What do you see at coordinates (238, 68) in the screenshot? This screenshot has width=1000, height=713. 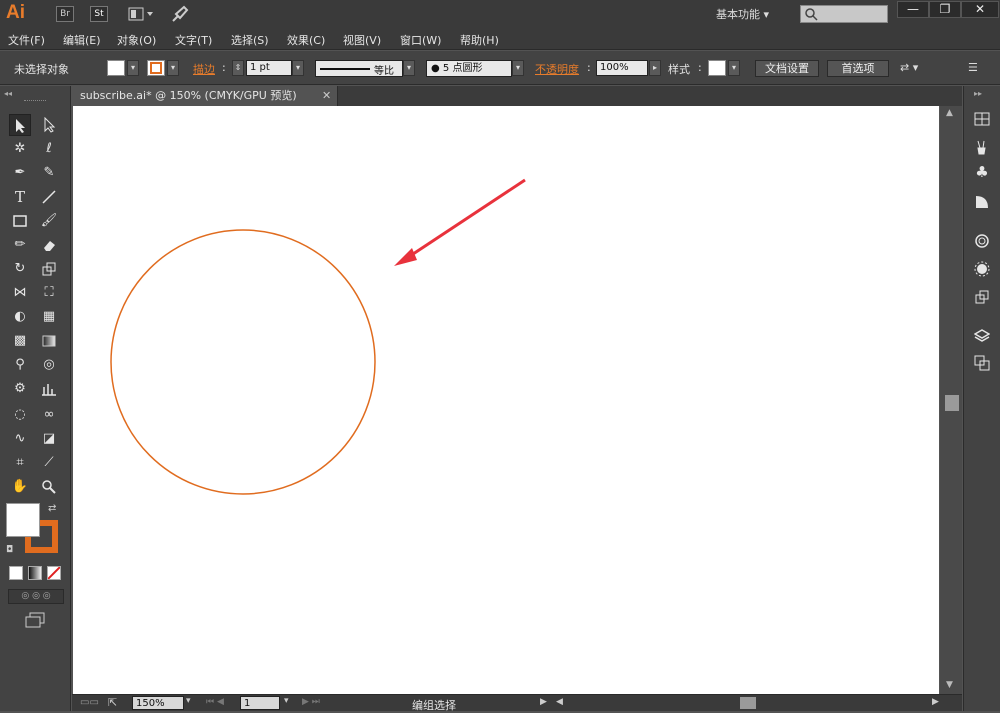 I see `stroke-stepper: ⇕` at bounding box center [238, 68].